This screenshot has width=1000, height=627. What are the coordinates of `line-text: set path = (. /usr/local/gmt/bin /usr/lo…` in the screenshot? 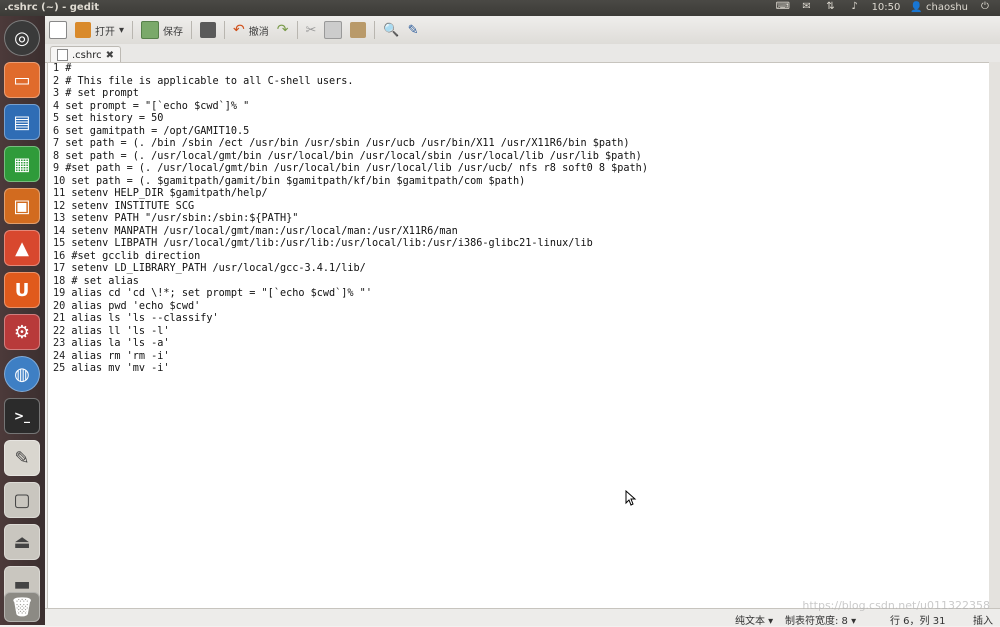 It's located at (350, 156).